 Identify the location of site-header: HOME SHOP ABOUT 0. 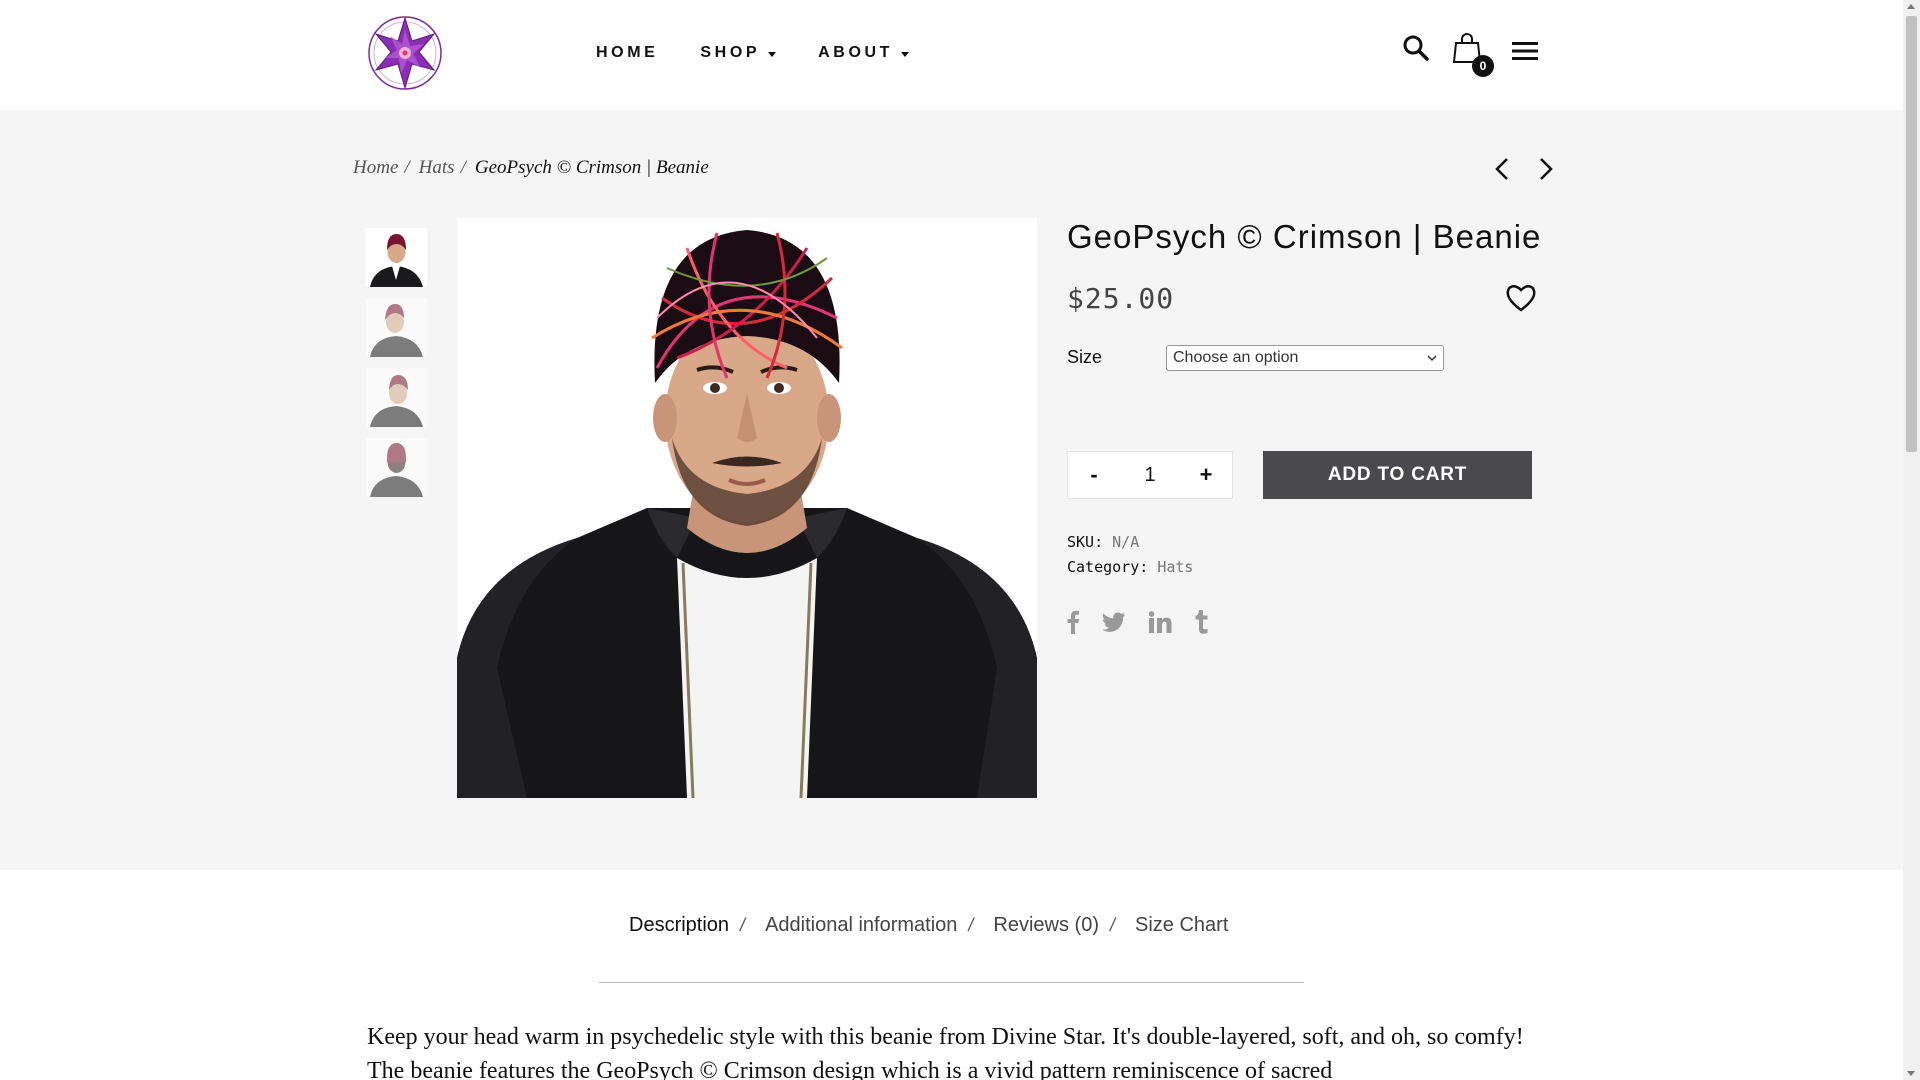
(951, 55).